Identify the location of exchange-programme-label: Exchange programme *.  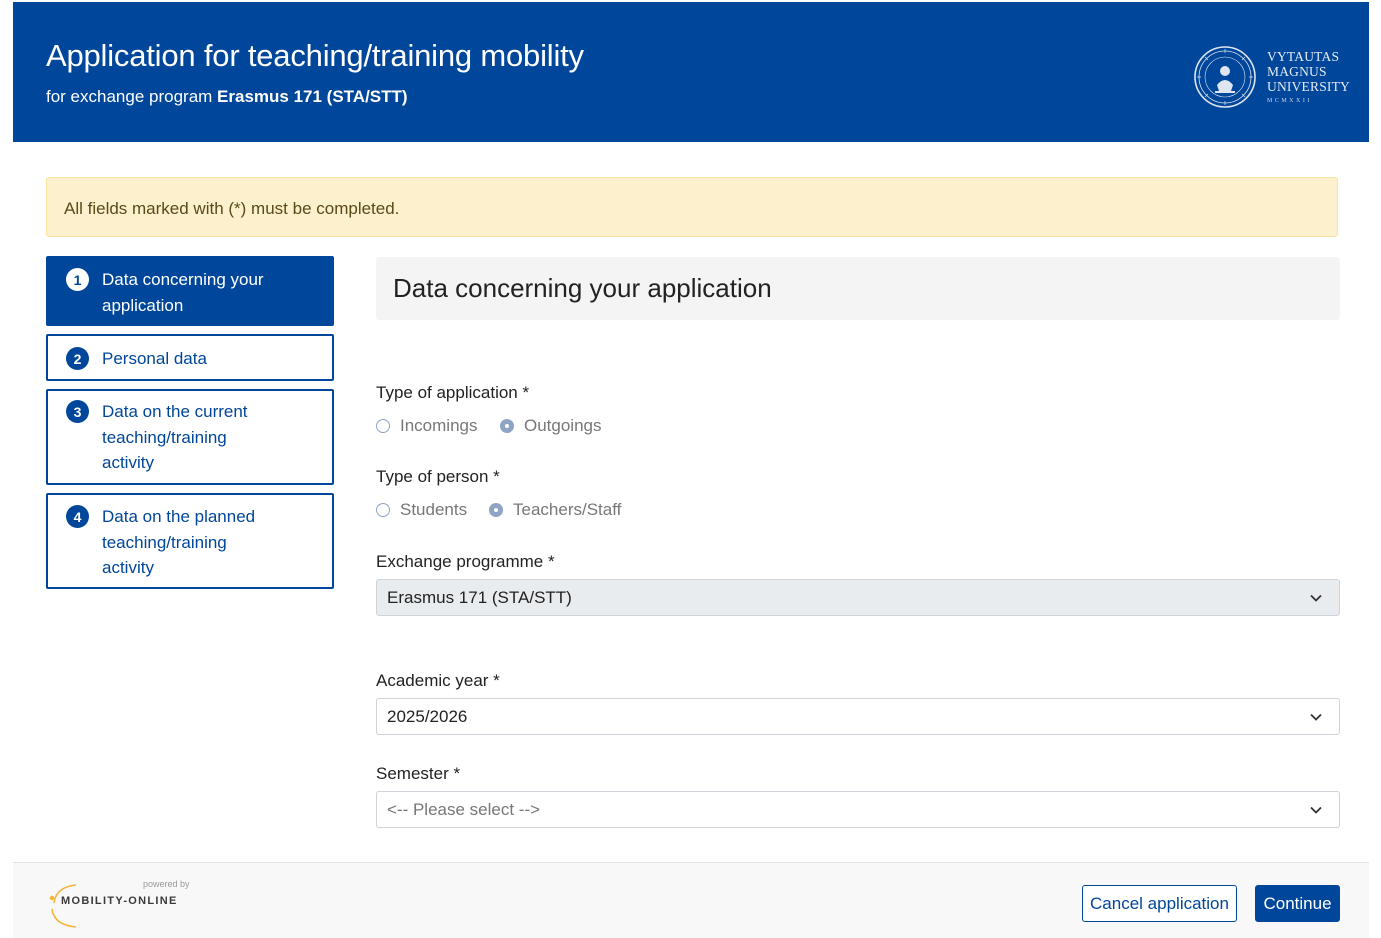
(465, 561).